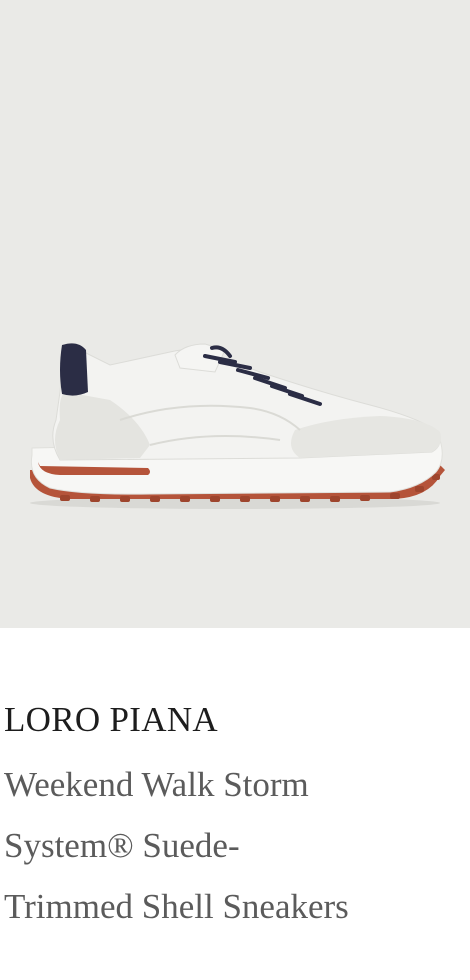 Image resolution: width=470 pixels, height=980 pixels. What do you see at coordinates (122, 845) in the screenshot?
I see `product-name-line-2: System® Suede-` at bounding box center [122, 845].